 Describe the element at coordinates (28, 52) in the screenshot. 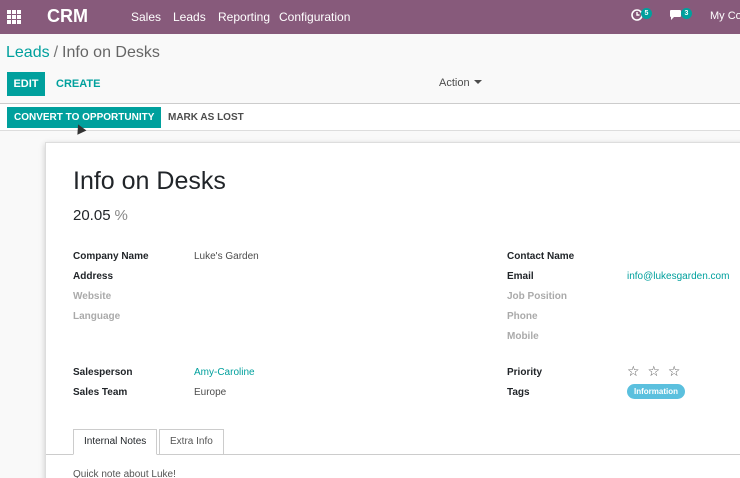

I see `breadcrumb-leads-link: Leads` at that location.